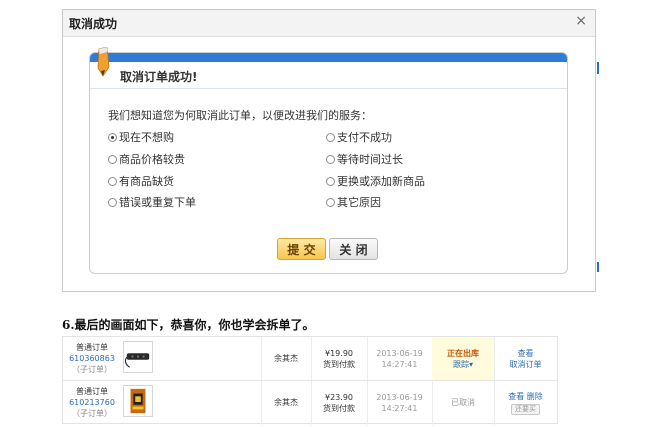 The width and height of the screenshot is (659, 427). I want to click on reason-label: 更换或添加新商品, so click(381, 181).